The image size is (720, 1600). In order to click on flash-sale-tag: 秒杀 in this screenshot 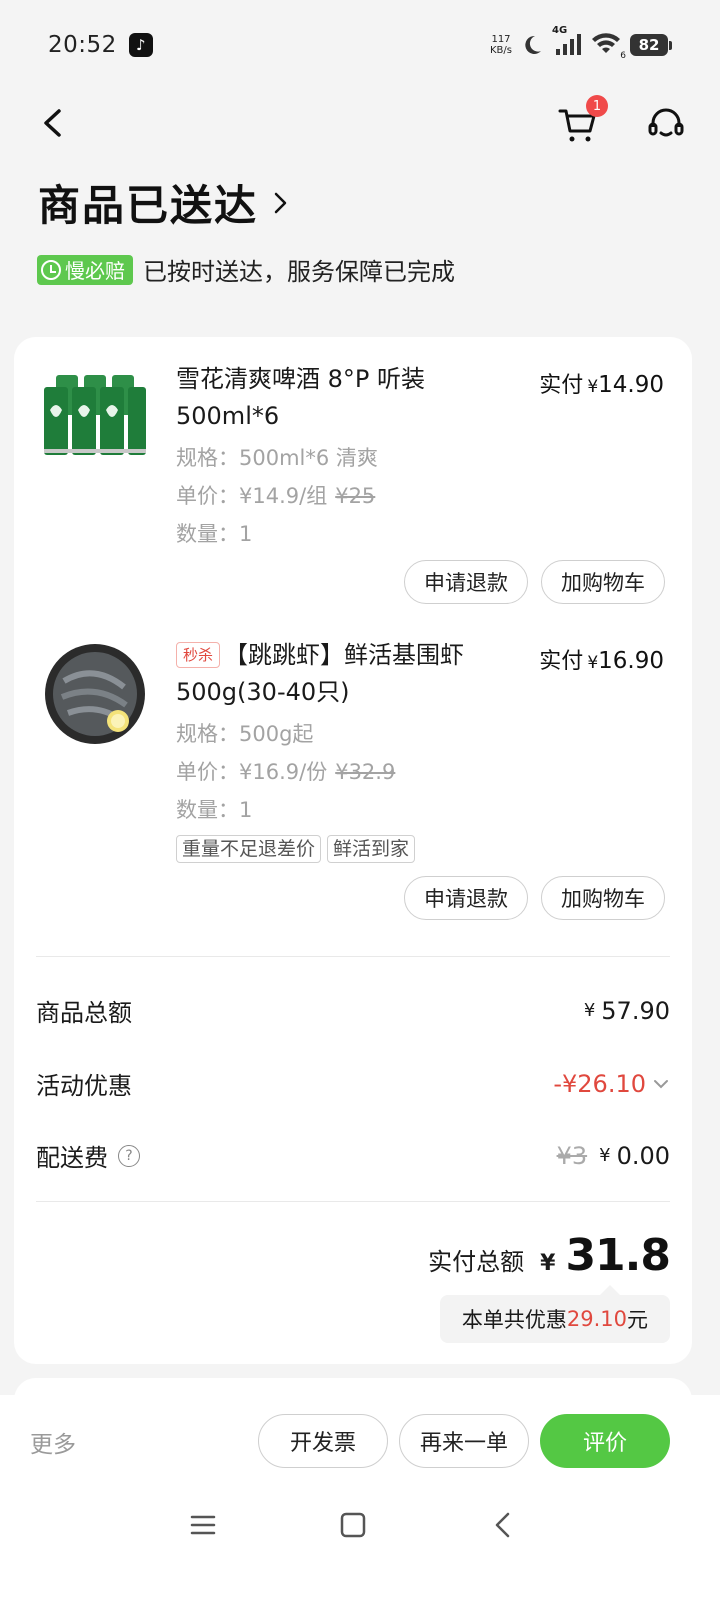, I will do `click(198, 655)`.